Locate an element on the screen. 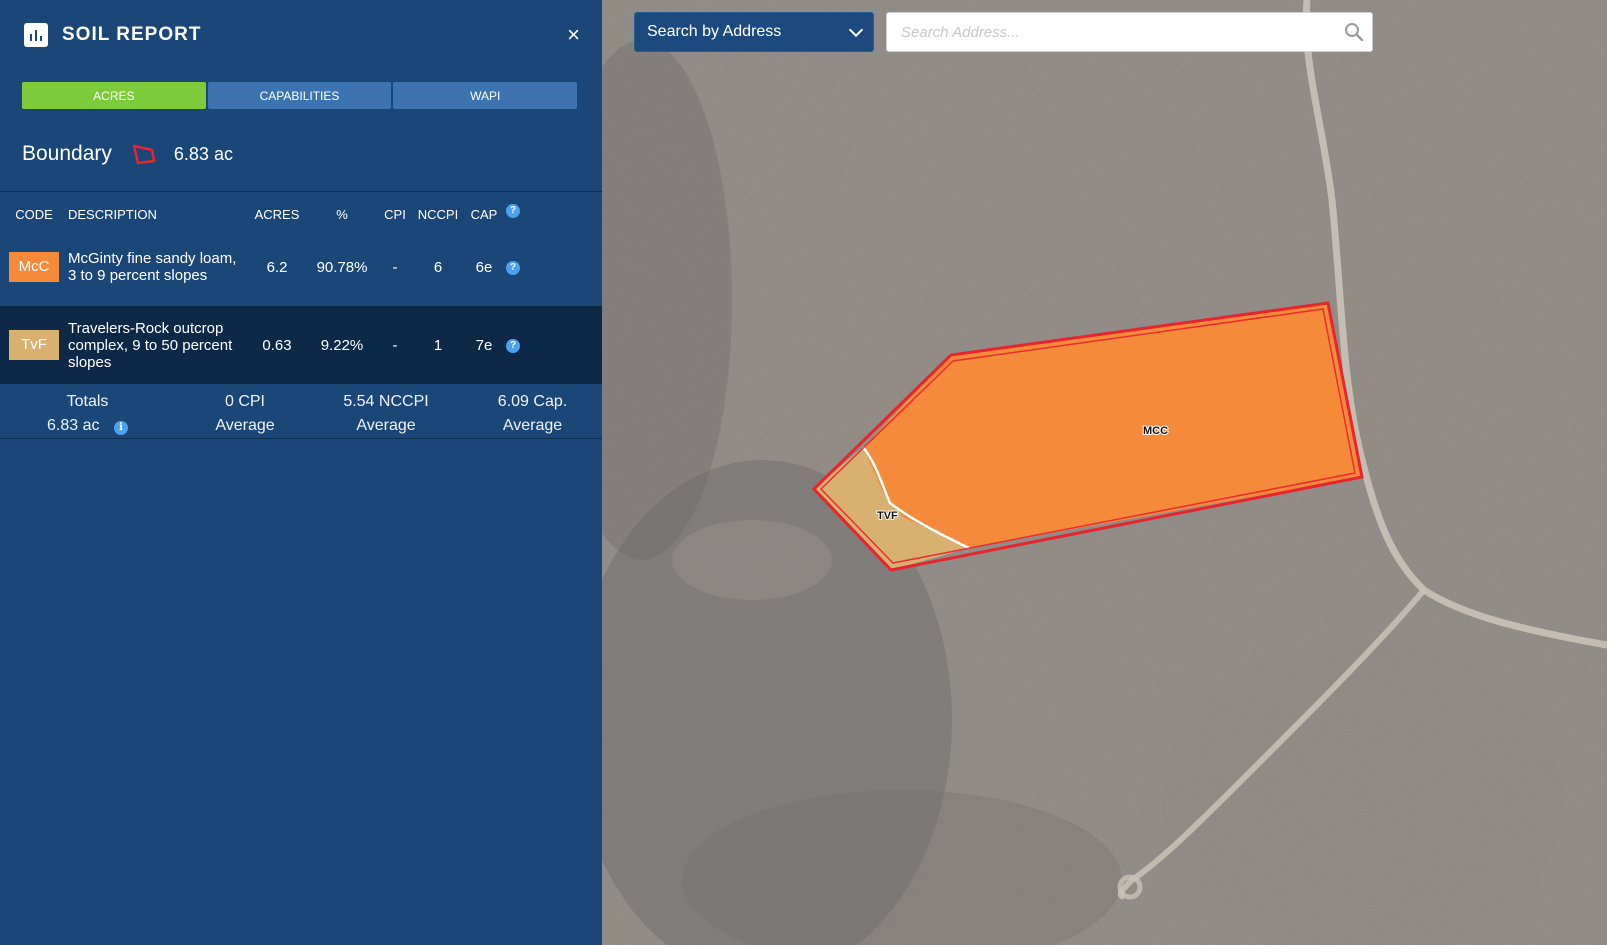 The height and width of the screenshot is (945, 1607). totals-cap-sub: Average is located at coordinates (532, 425).